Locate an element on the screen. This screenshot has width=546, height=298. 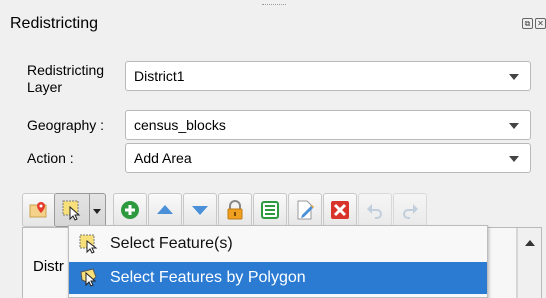
undo-icon is located at coordinates (374, 211).